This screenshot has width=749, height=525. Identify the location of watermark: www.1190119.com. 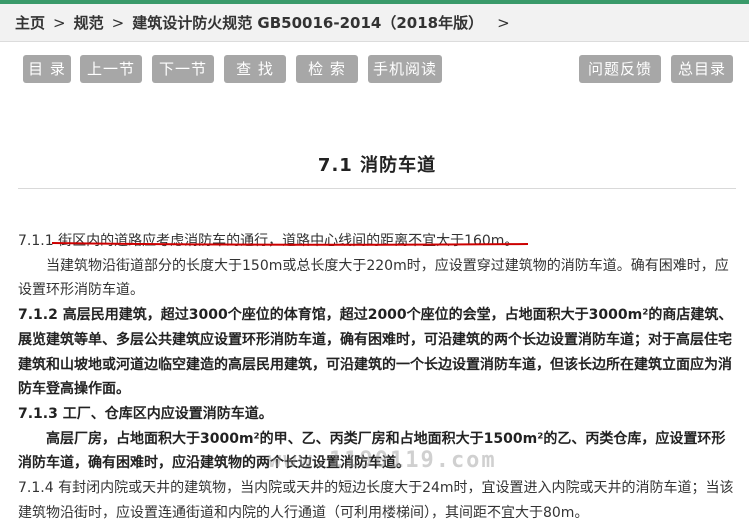
(382, 460).